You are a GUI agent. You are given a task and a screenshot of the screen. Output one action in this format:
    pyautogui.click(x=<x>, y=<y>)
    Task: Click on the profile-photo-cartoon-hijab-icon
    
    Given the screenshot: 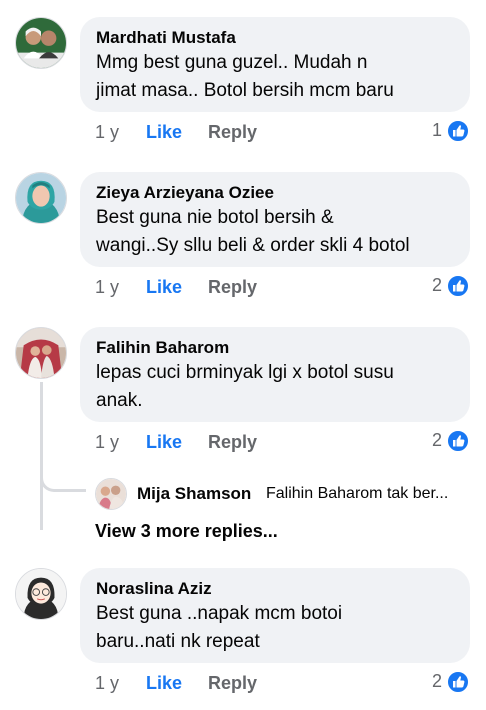 What is the action you would take?
    pyautogui.click(x=41, y=594)
    